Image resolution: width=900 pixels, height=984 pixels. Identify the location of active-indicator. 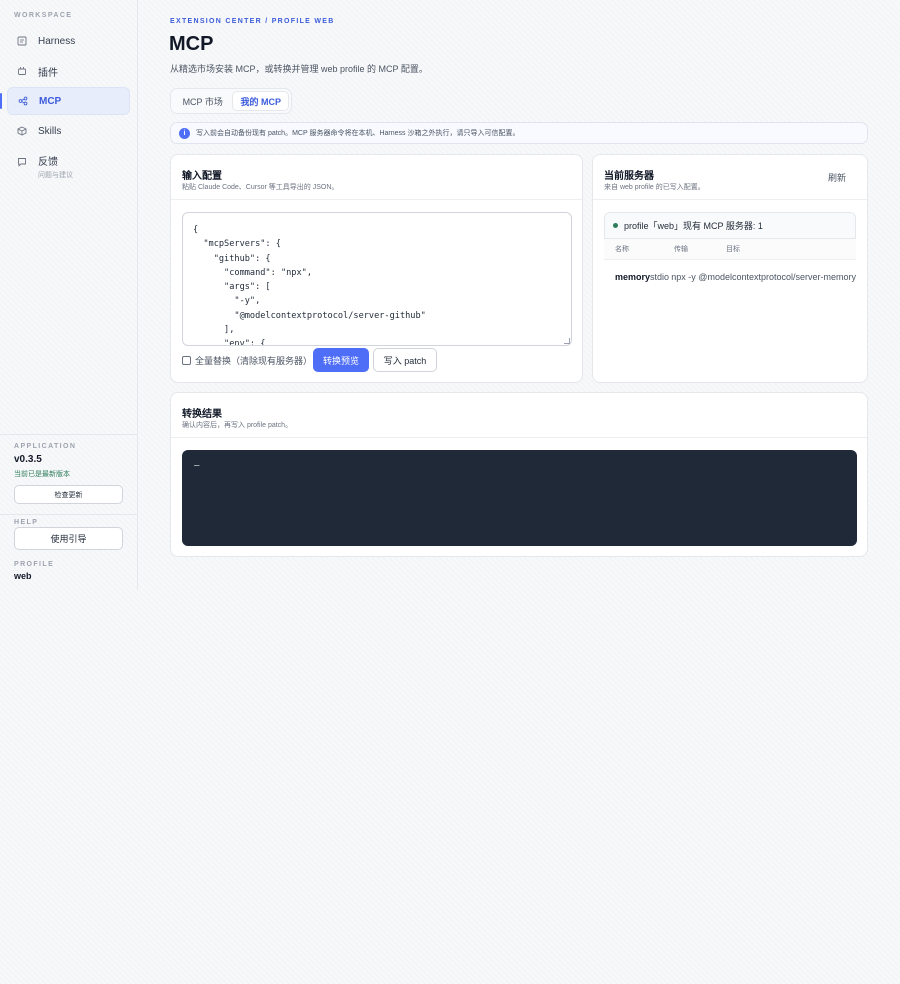
(1, 101).